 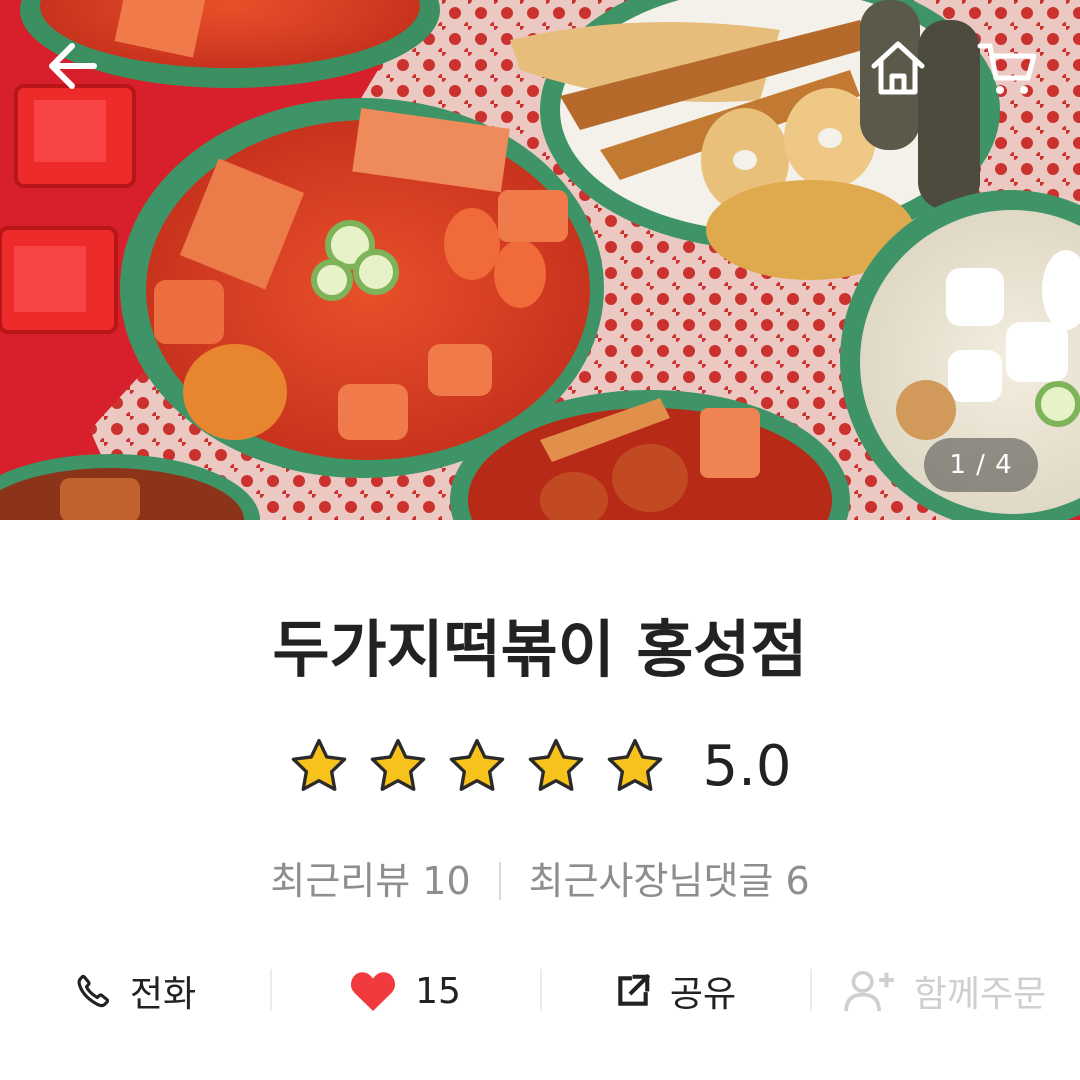 What do you see at coordinates (373, 991) in the screenshot?
I see `heart-icon` at bounding box center [373, 991].